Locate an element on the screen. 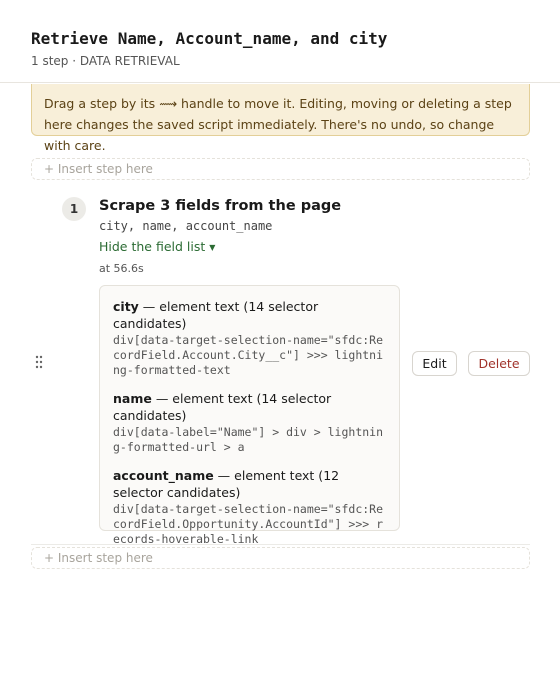 This screenshot has width=560, height=688. field-name: name is located at coordinates (132, 398).